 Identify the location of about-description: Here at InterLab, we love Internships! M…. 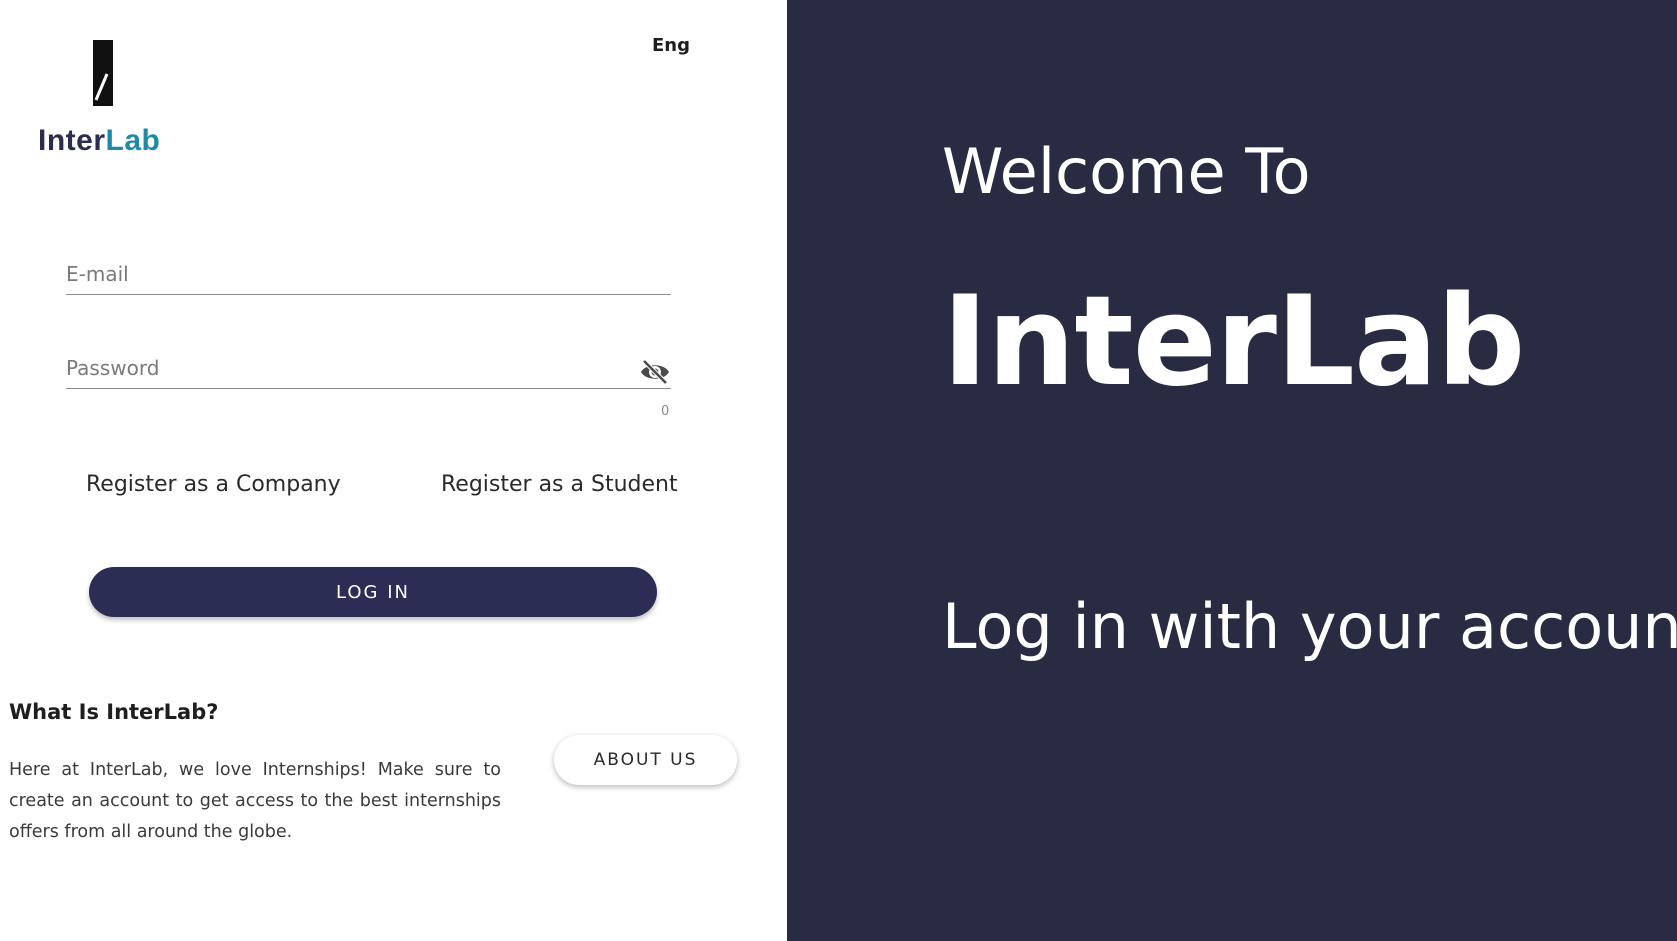
(255, 801).